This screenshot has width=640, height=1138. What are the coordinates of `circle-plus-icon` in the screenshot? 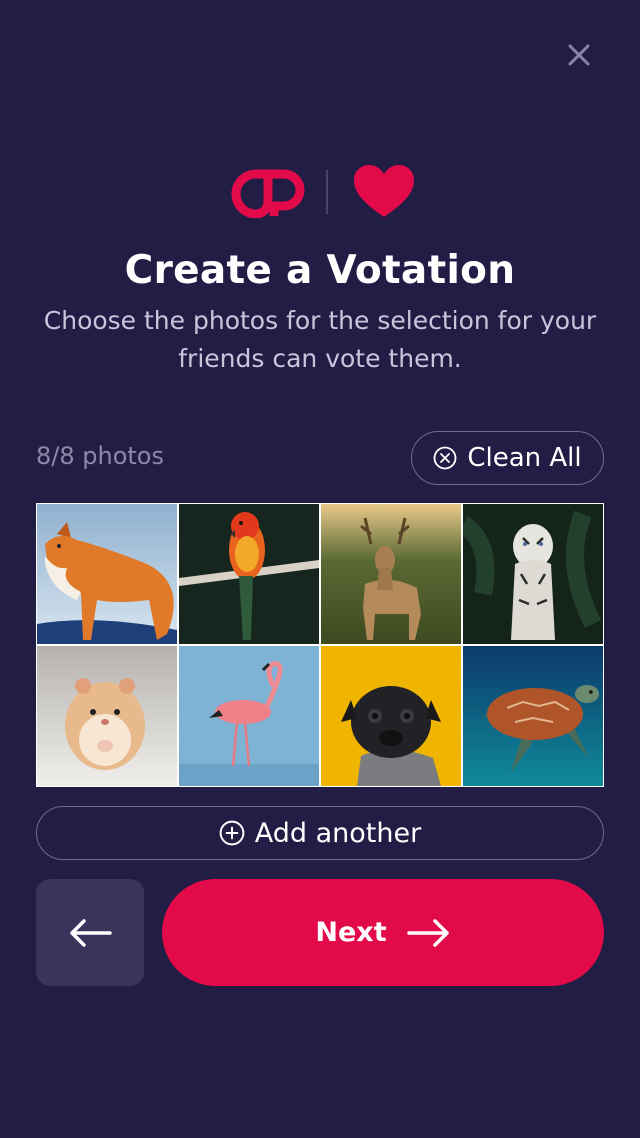 It's located at (232, 833).